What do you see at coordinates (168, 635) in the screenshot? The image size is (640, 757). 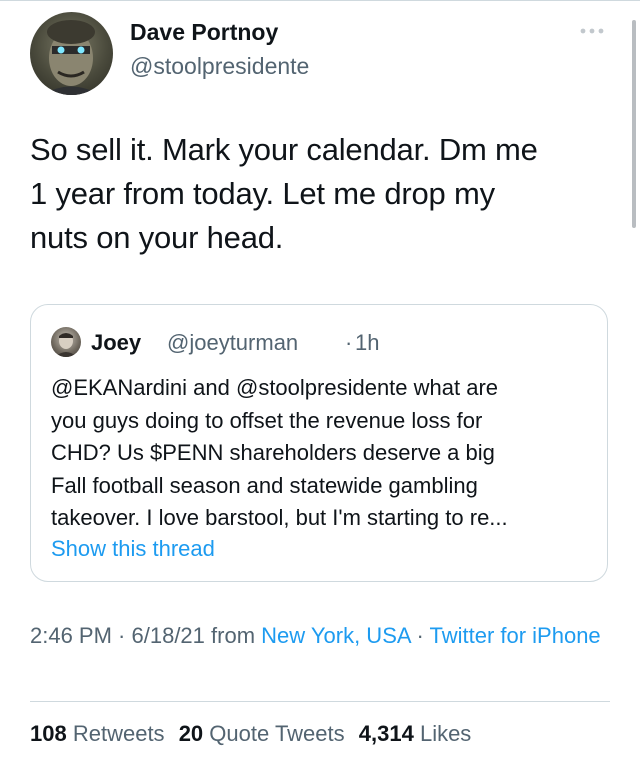 I see `tweet-date: 6/18/21` at bounding box center [168, 635].